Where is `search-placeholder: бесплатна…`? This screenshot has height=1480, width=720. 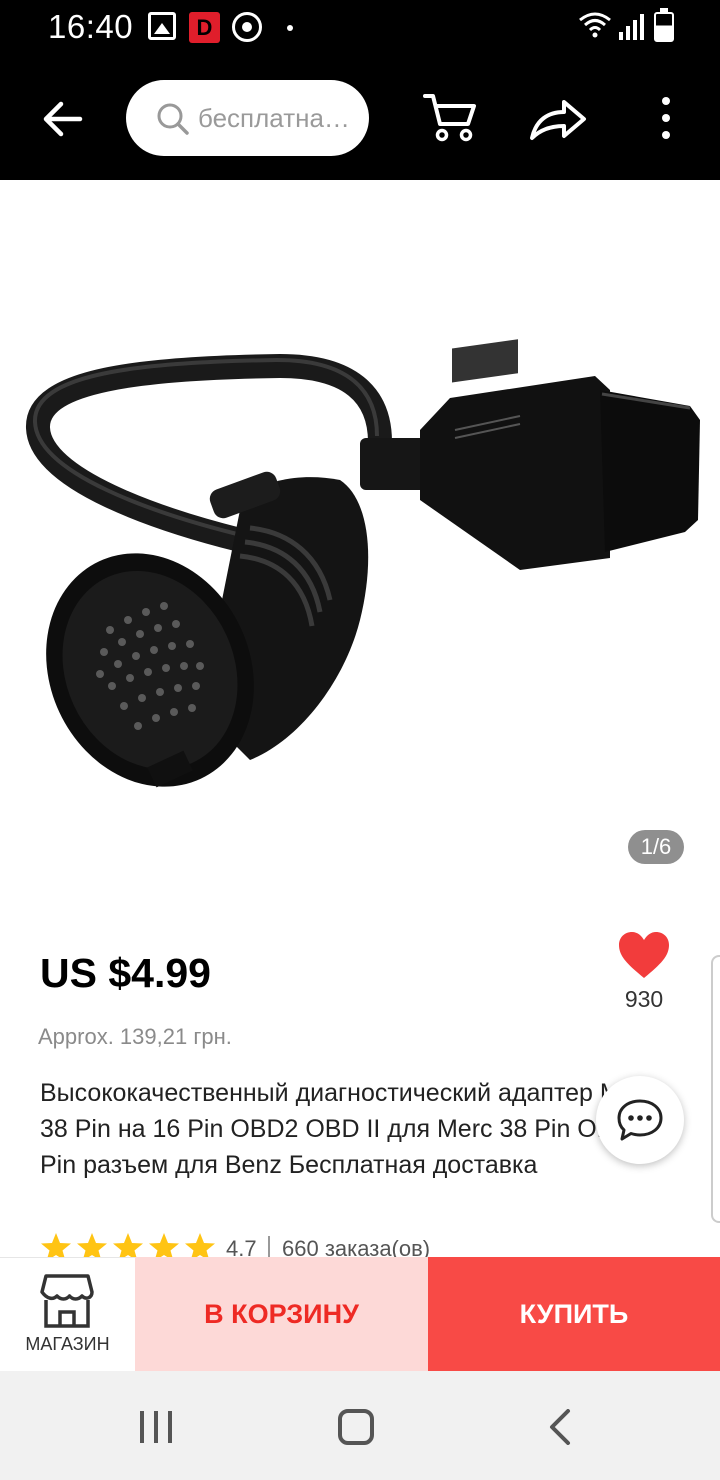 search-placeholder: бесплатна… is located at coordinates (274, 118).